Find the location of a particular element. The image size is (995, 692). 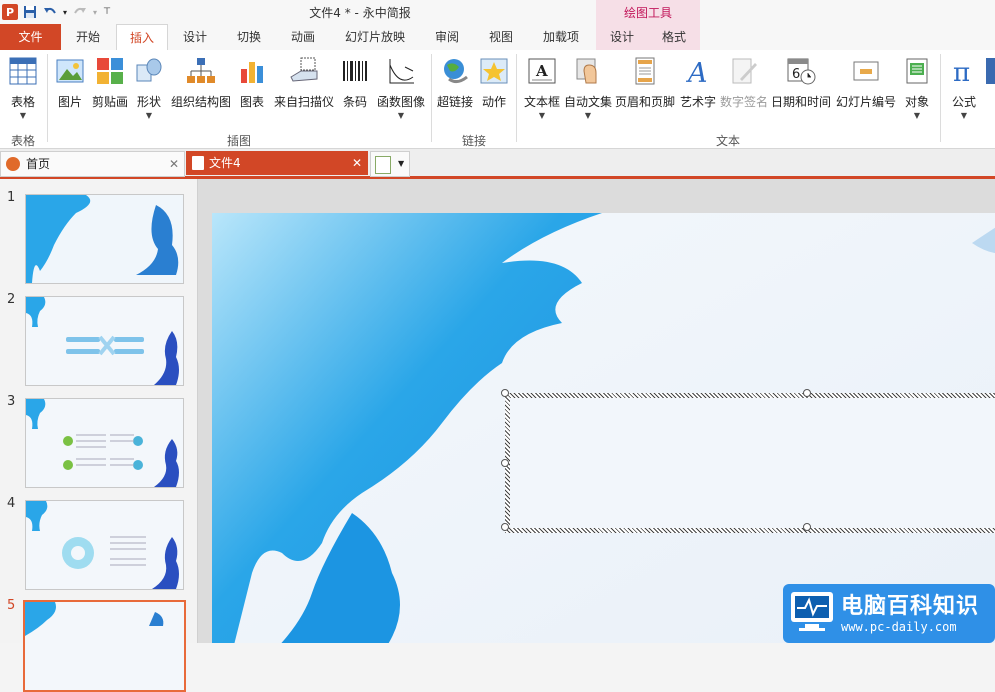

slide-number: 3 is located at coordinates (11, 401).